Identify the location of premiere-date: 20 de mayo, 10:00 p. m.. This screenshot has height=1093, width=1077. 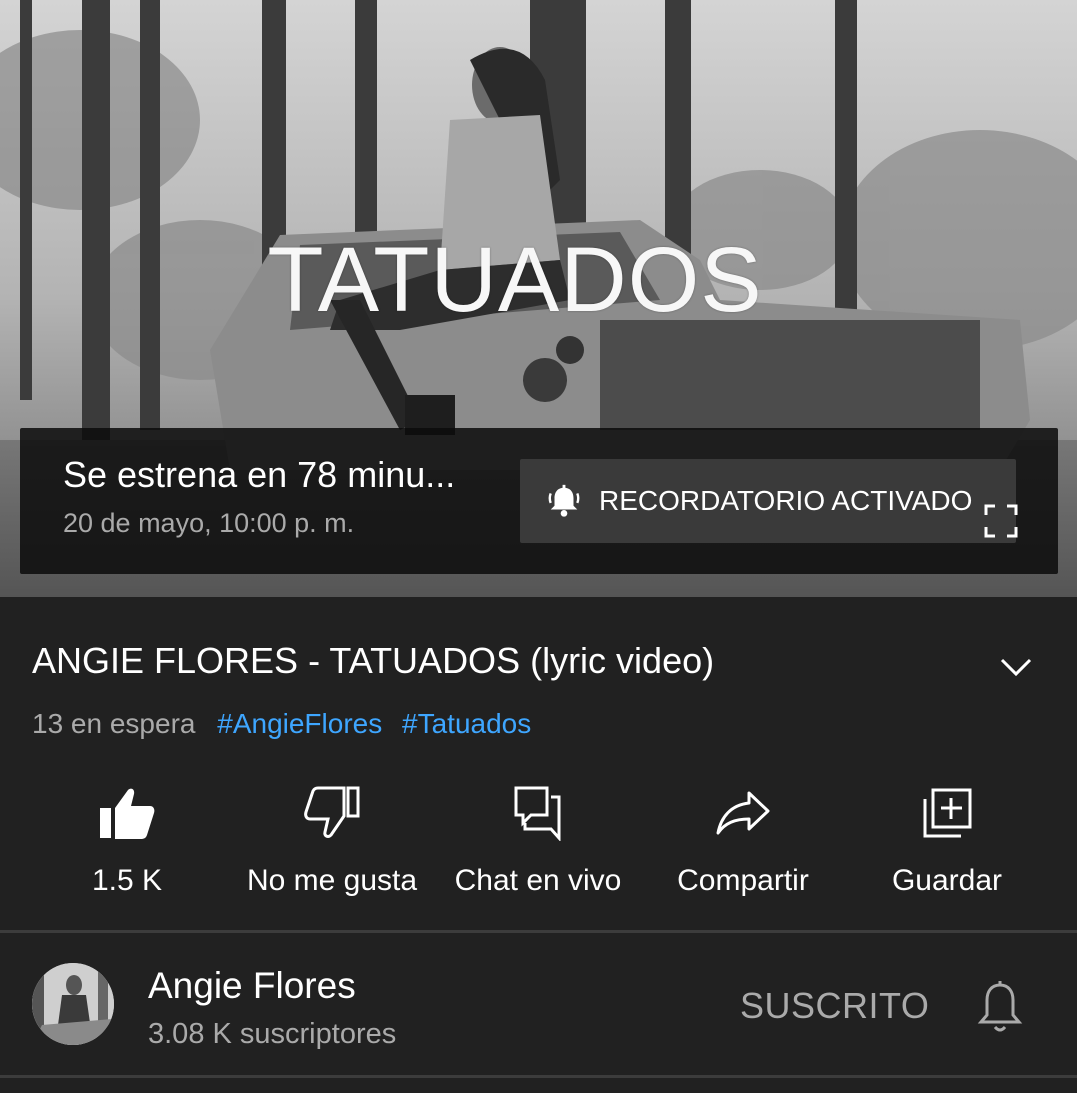
(209, 523).